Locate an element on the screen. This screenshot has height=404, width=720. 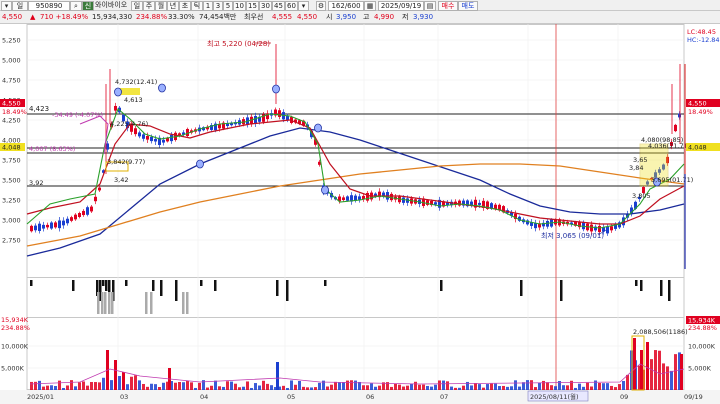
period-week: 주 is located at coordinates (149, 6).